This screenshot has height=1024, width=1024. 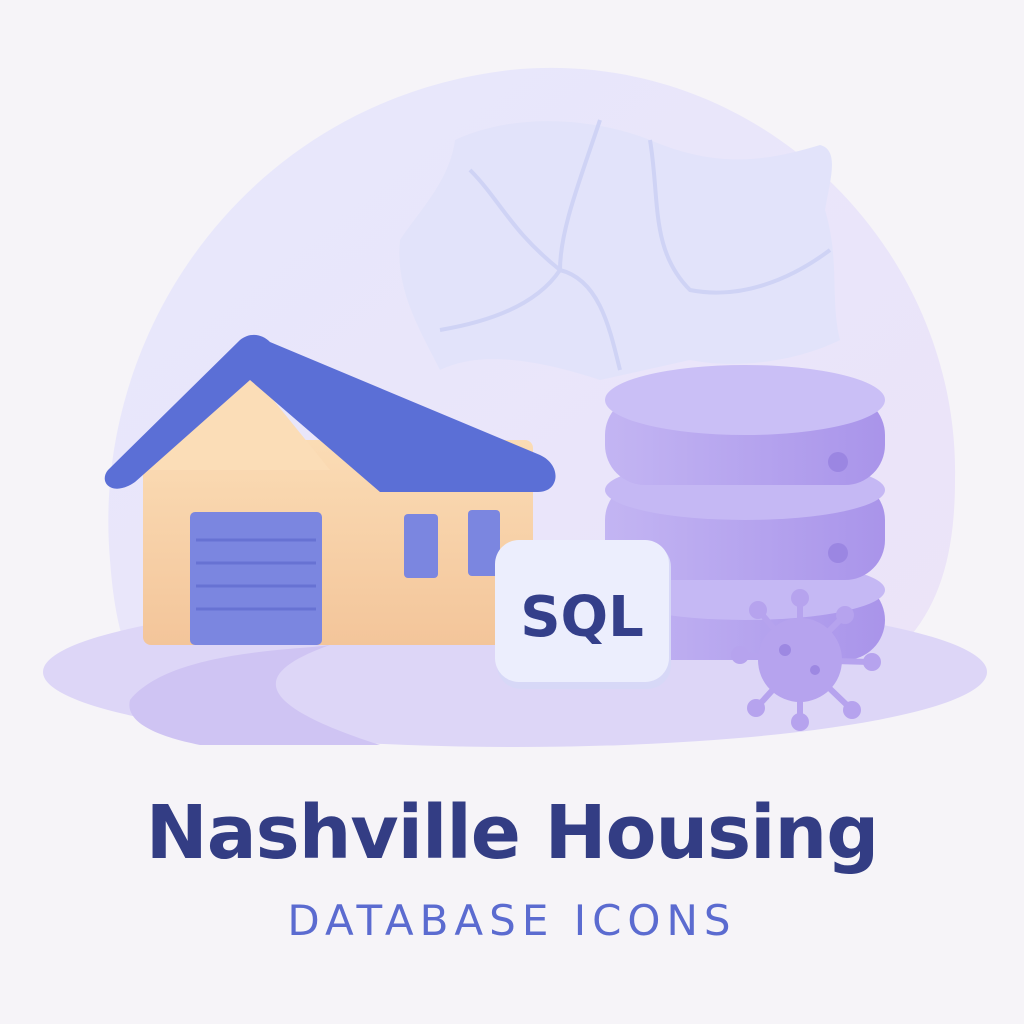 I want to click on sql-badge-label: SQL, so click(x=582, y=617).